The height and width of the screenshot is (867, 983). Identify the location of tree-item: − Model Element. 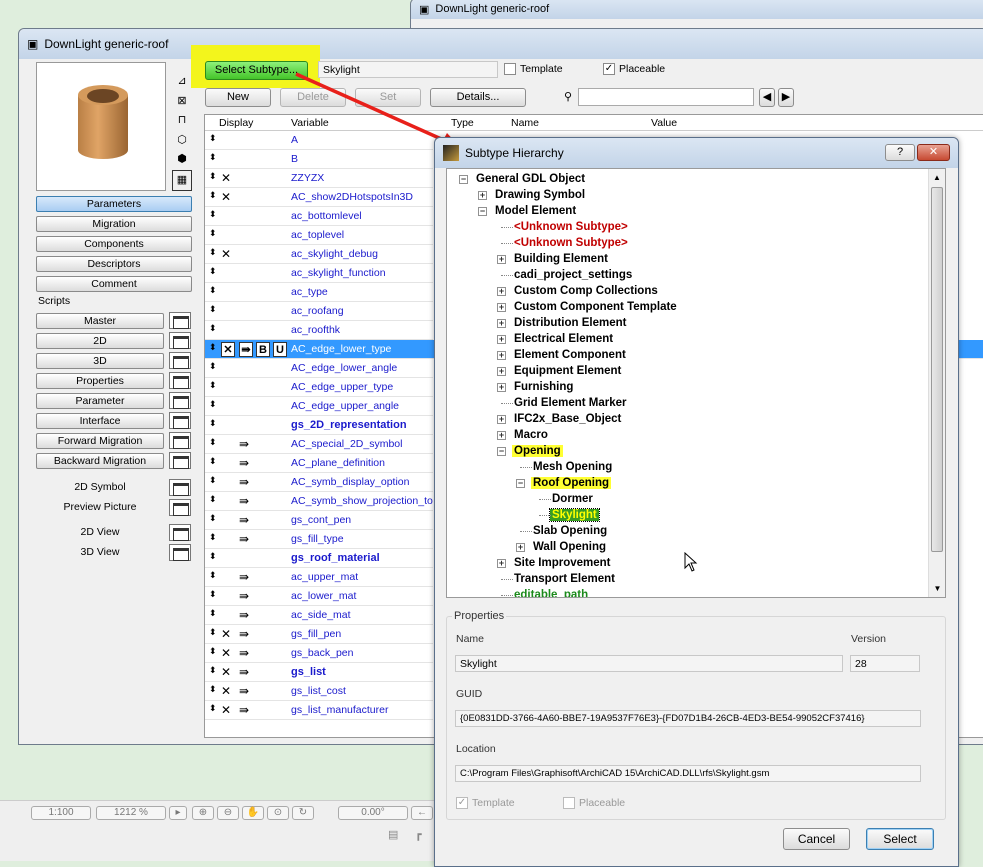
(528, 211).